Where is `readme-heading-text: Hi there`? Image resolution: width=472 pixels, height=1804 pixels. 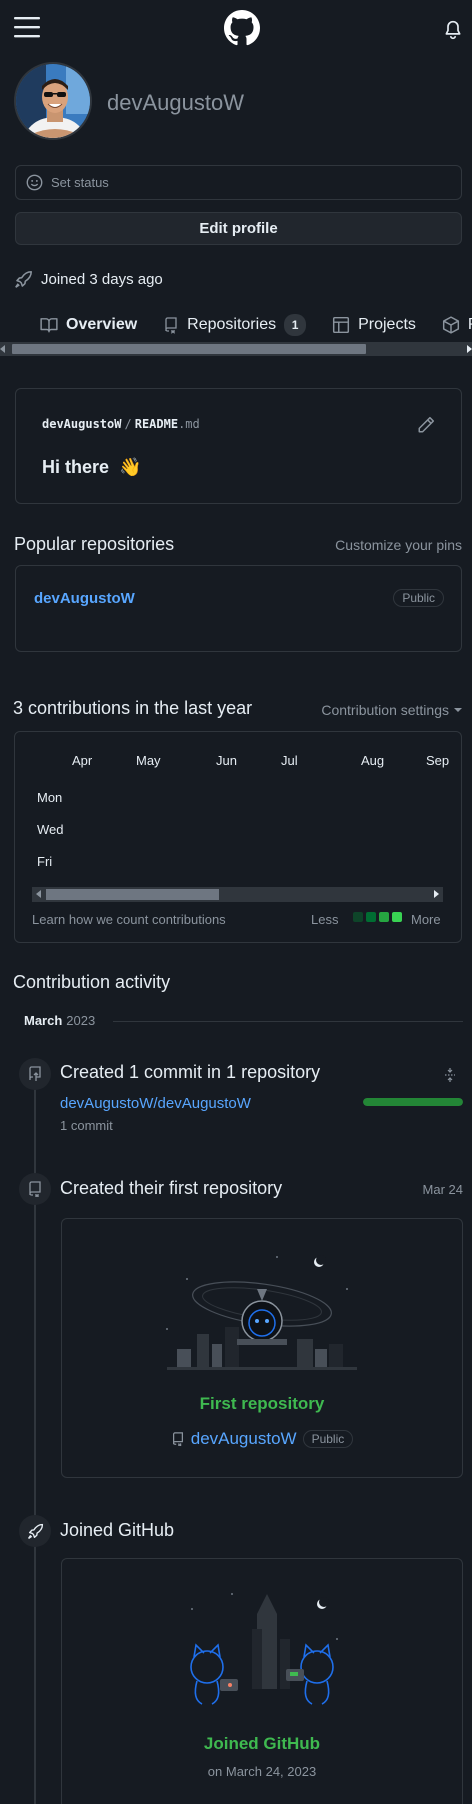
readme-heading-text: Hi there is located at coordinates (76, 467).